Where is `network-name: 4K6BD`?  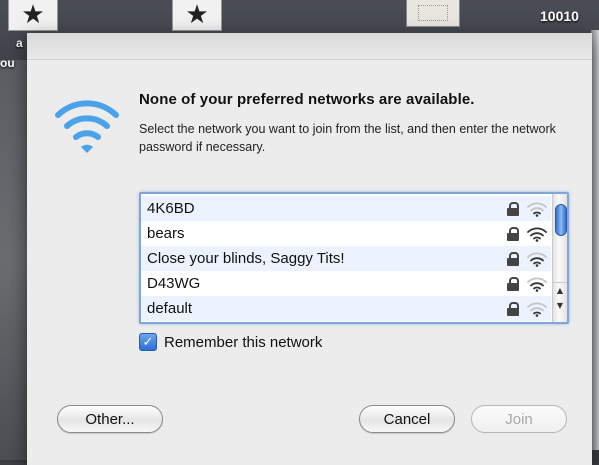 network-name: 4K6BD is located at coordinates (171, 208).